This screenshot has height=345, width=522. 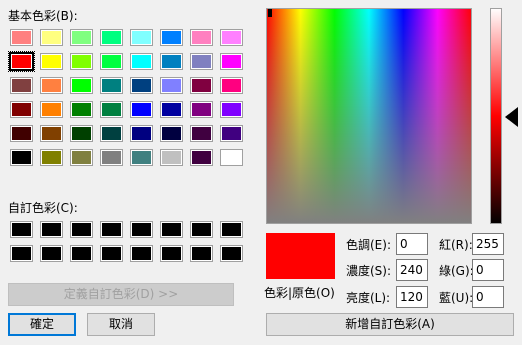 I want to click on define-custom-colors-button: 定義自訂色彩(D) >>, so click(x=121, y=294).